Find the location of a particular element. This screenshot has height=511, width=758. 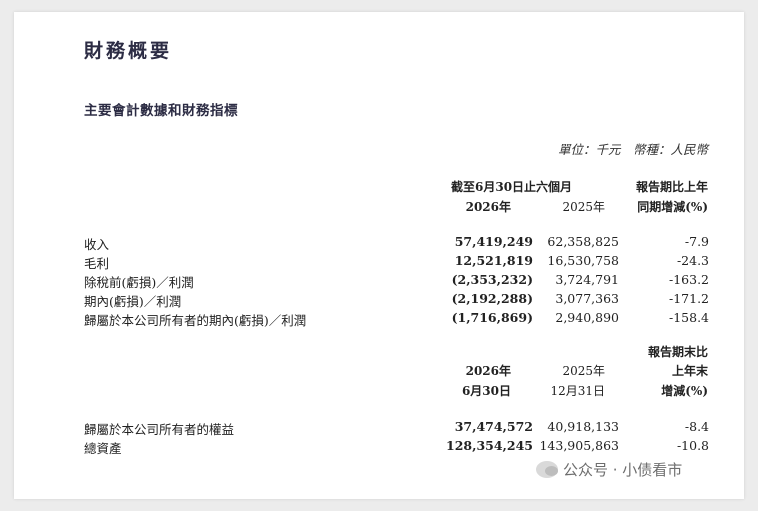

value-change: -171.2 is located at coordinates (688, 298).